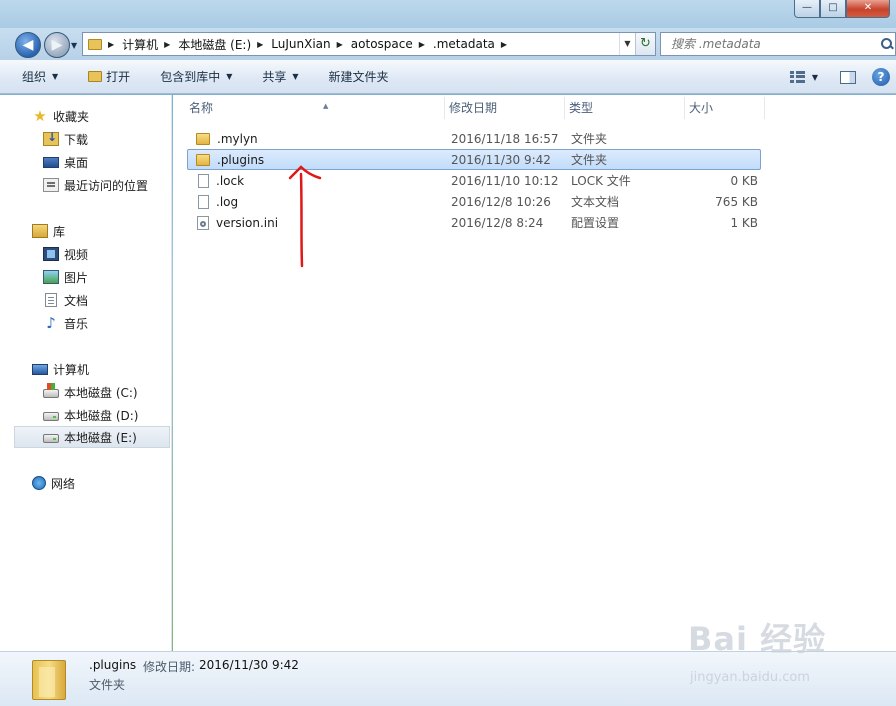 This screenshot has height=706, width=896. Describe the element at coordinates (224, 139) in the screenshot. I see `file-name-cell: .mylyn` at that location.